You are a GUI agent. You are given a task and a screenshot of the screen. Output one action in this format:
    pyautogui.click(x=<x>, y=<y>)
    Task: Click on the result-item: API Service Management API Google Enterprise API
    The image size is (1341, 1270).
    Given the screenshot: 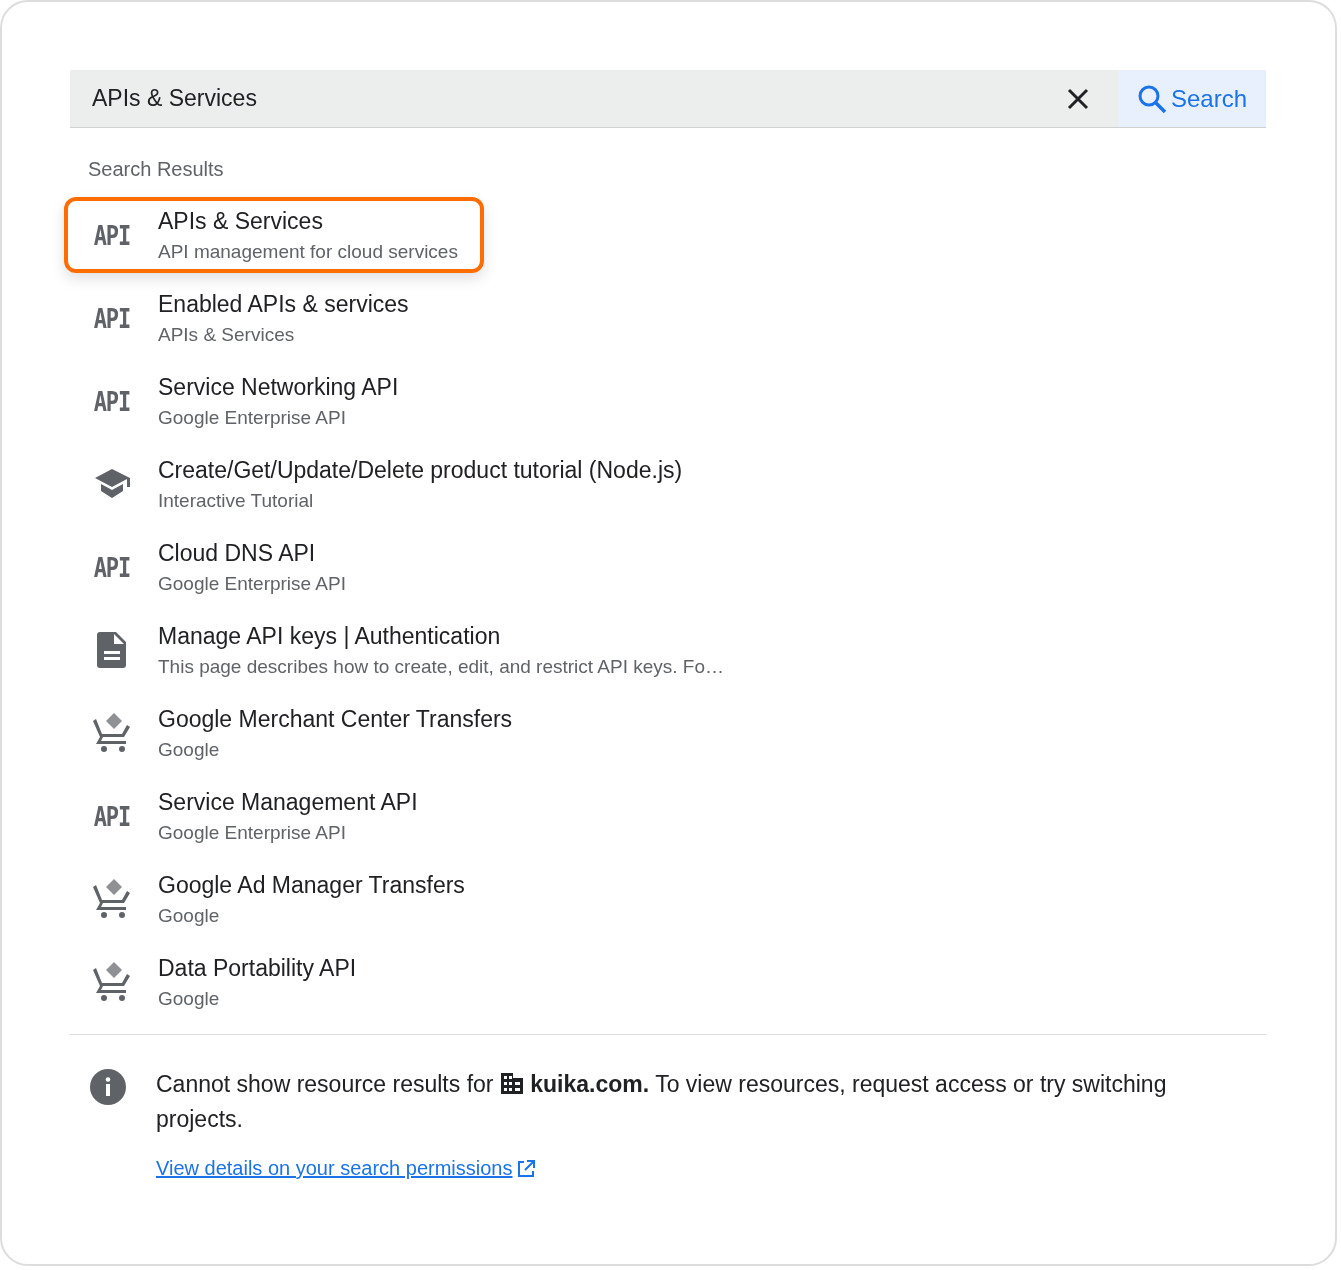 What is the action you would take?
    pyautogui.click(x=254, y=816)
    